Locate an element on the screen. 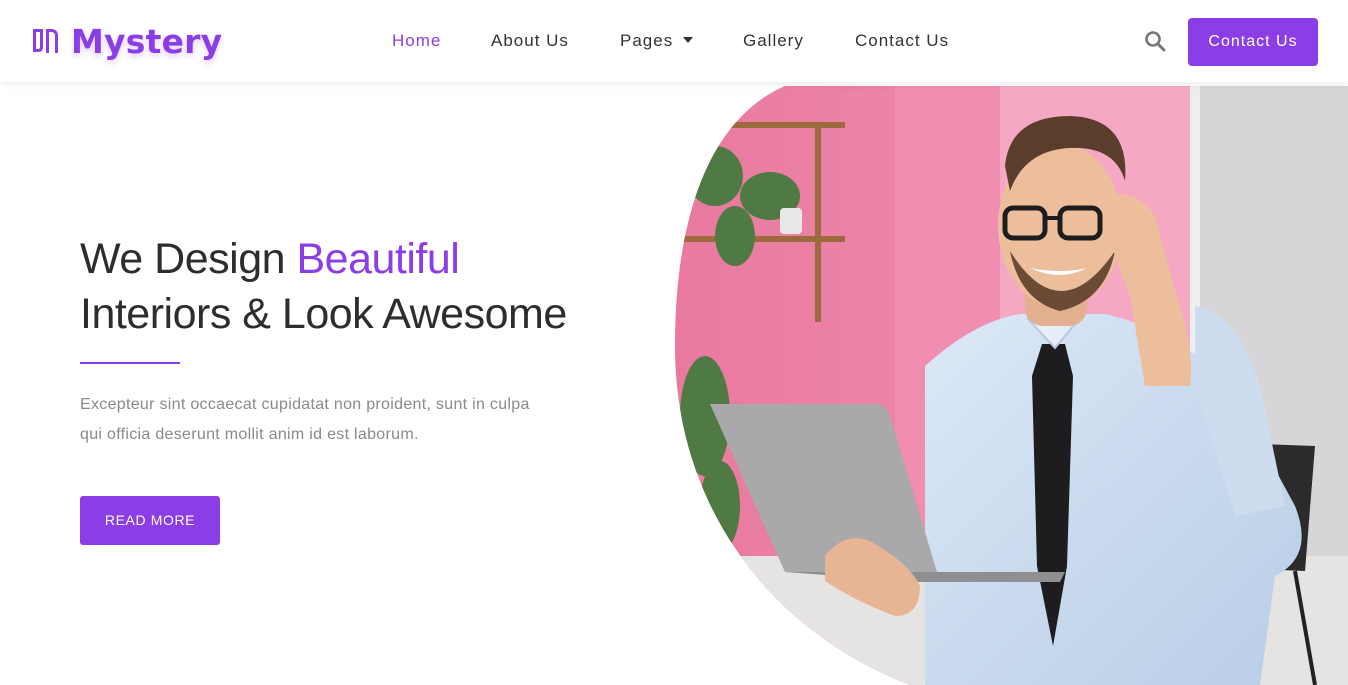 The image size is (1348, 685). hero-title-accent: Beautiful is located at coordinates (378, 259).